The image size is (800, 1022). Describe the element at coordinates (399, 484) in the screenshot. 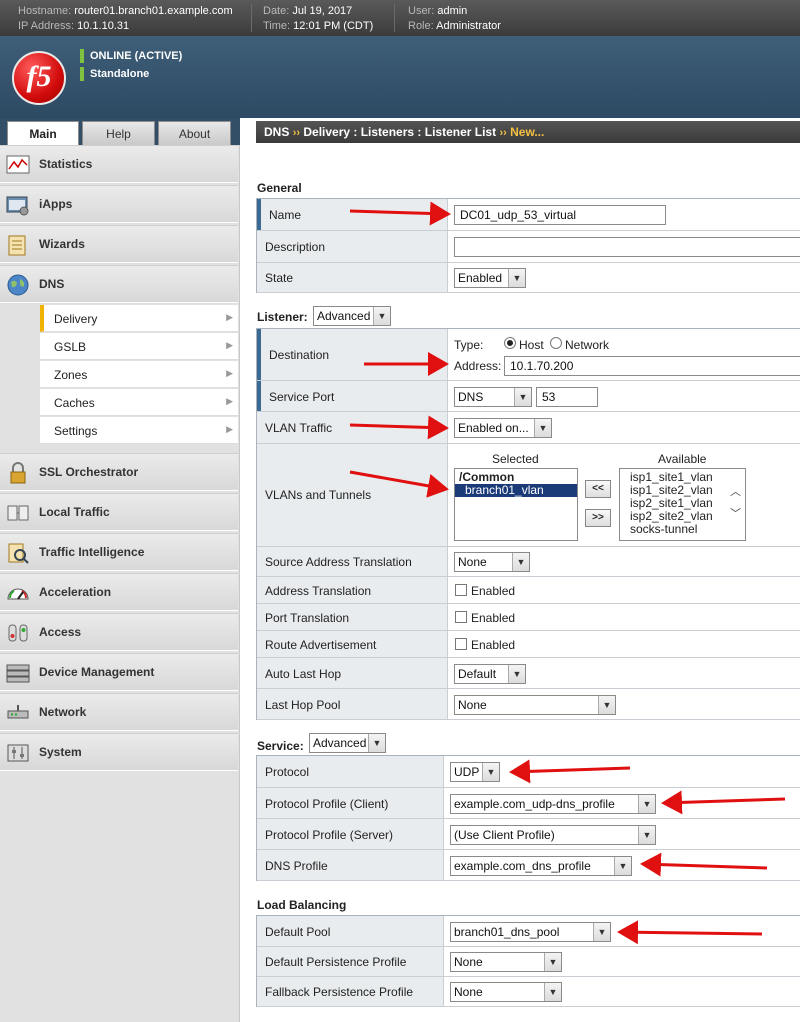

I see `arrow-vlans` at that location.